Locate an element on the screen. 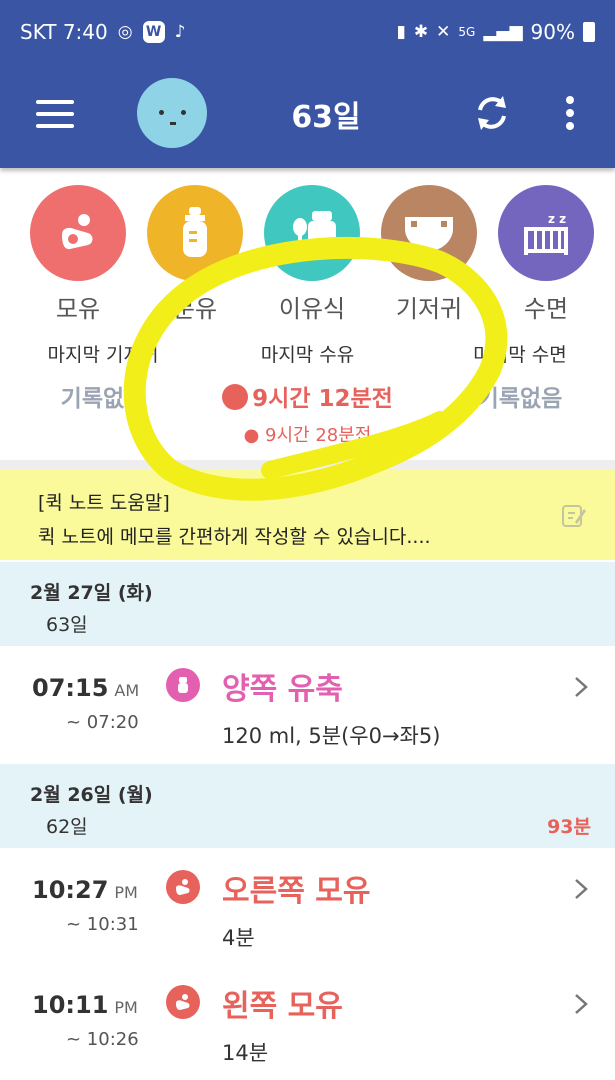 The width and height of the screenshot is (615, 1080). battery-icon is located at coordinates (589, 32).